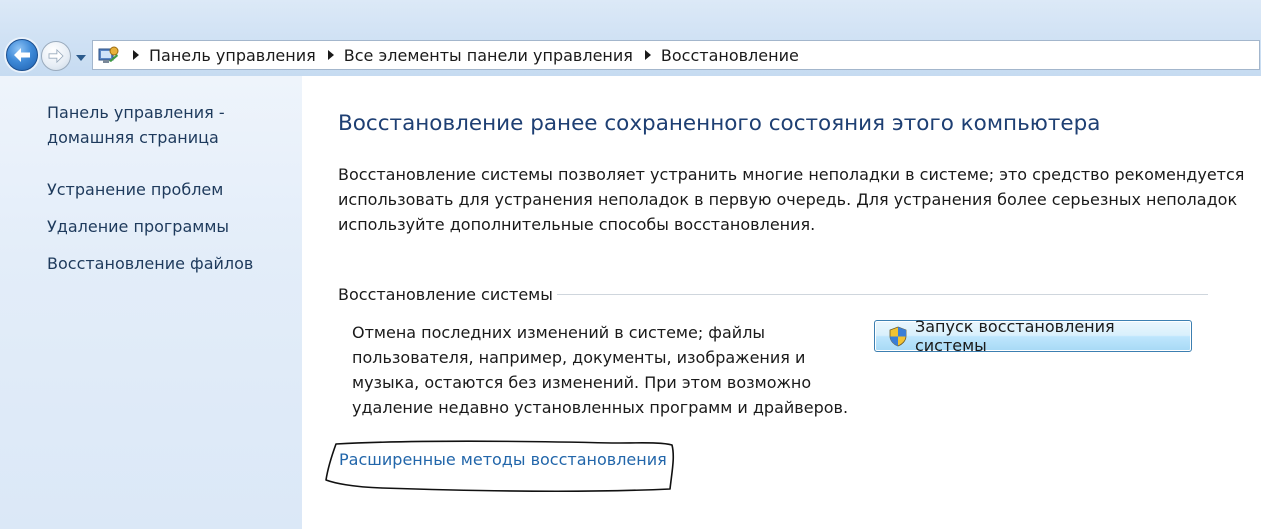 This screenshot has width=1261, height=529. I want to click on system-restore-group-header: Восстановление системы, so click(773, 294).